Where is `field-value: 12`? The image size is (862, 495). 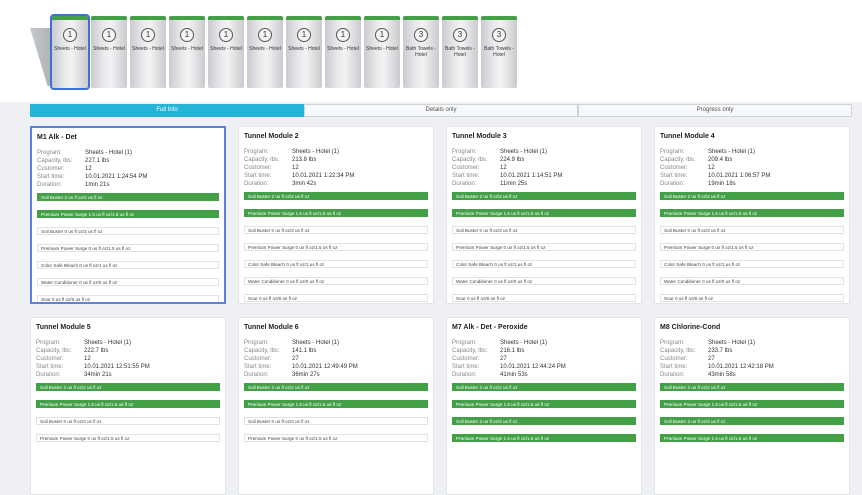 field-value: 12 is located at coordinates (87, 359).